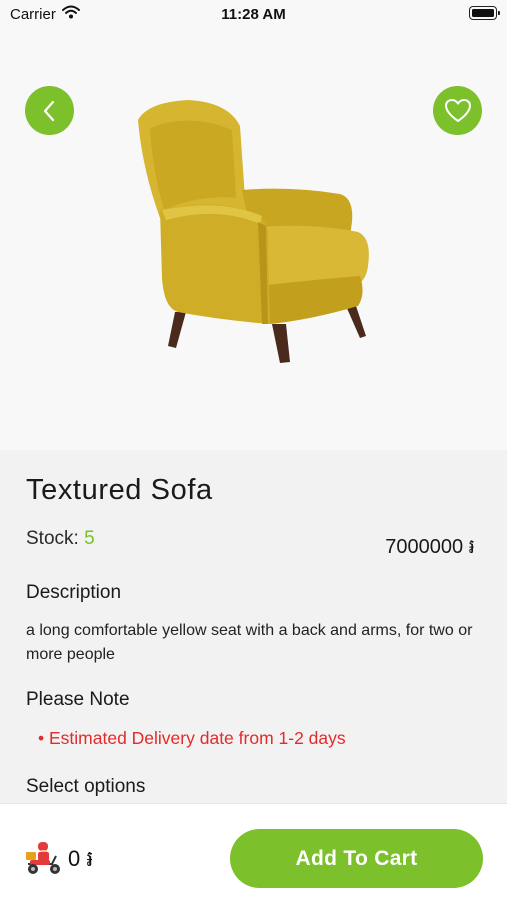 This screenshot has width=507, height=900. What do you see at coordinates (52, 538) in the screenshot?
I see `stock-label: Stock:` at bounding box center [52, 538].